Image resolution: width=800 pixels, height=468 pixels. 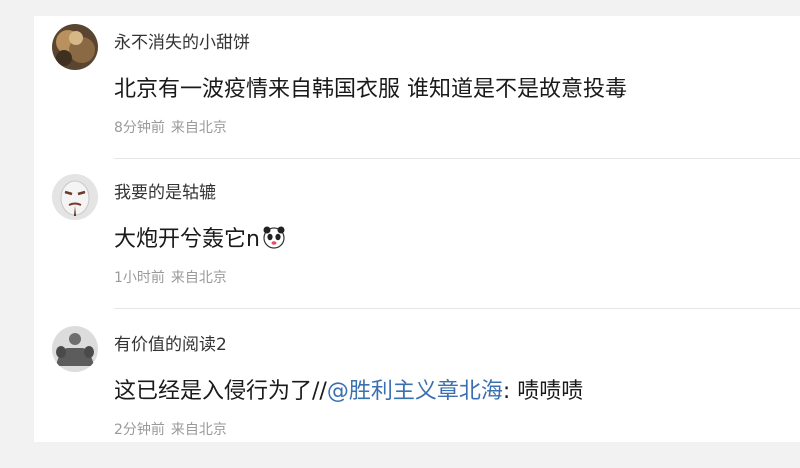 I want to click on comment-text-suffix: : 啧啧啧, so click(x=543, y=391).